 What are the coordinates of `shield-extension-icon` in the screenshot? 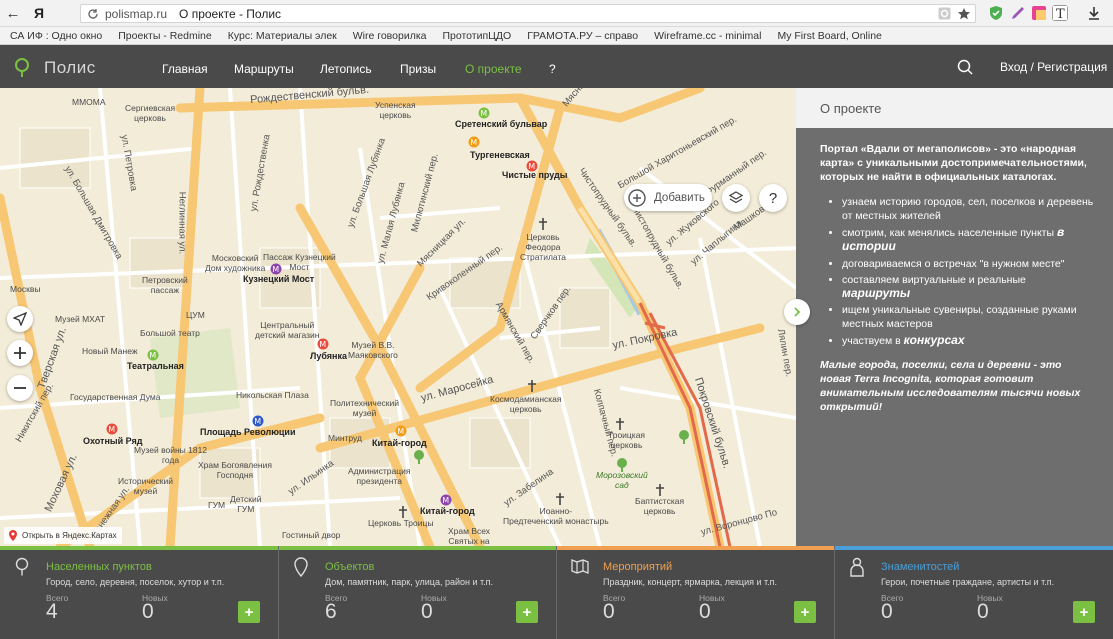 It's located at (996, 13).